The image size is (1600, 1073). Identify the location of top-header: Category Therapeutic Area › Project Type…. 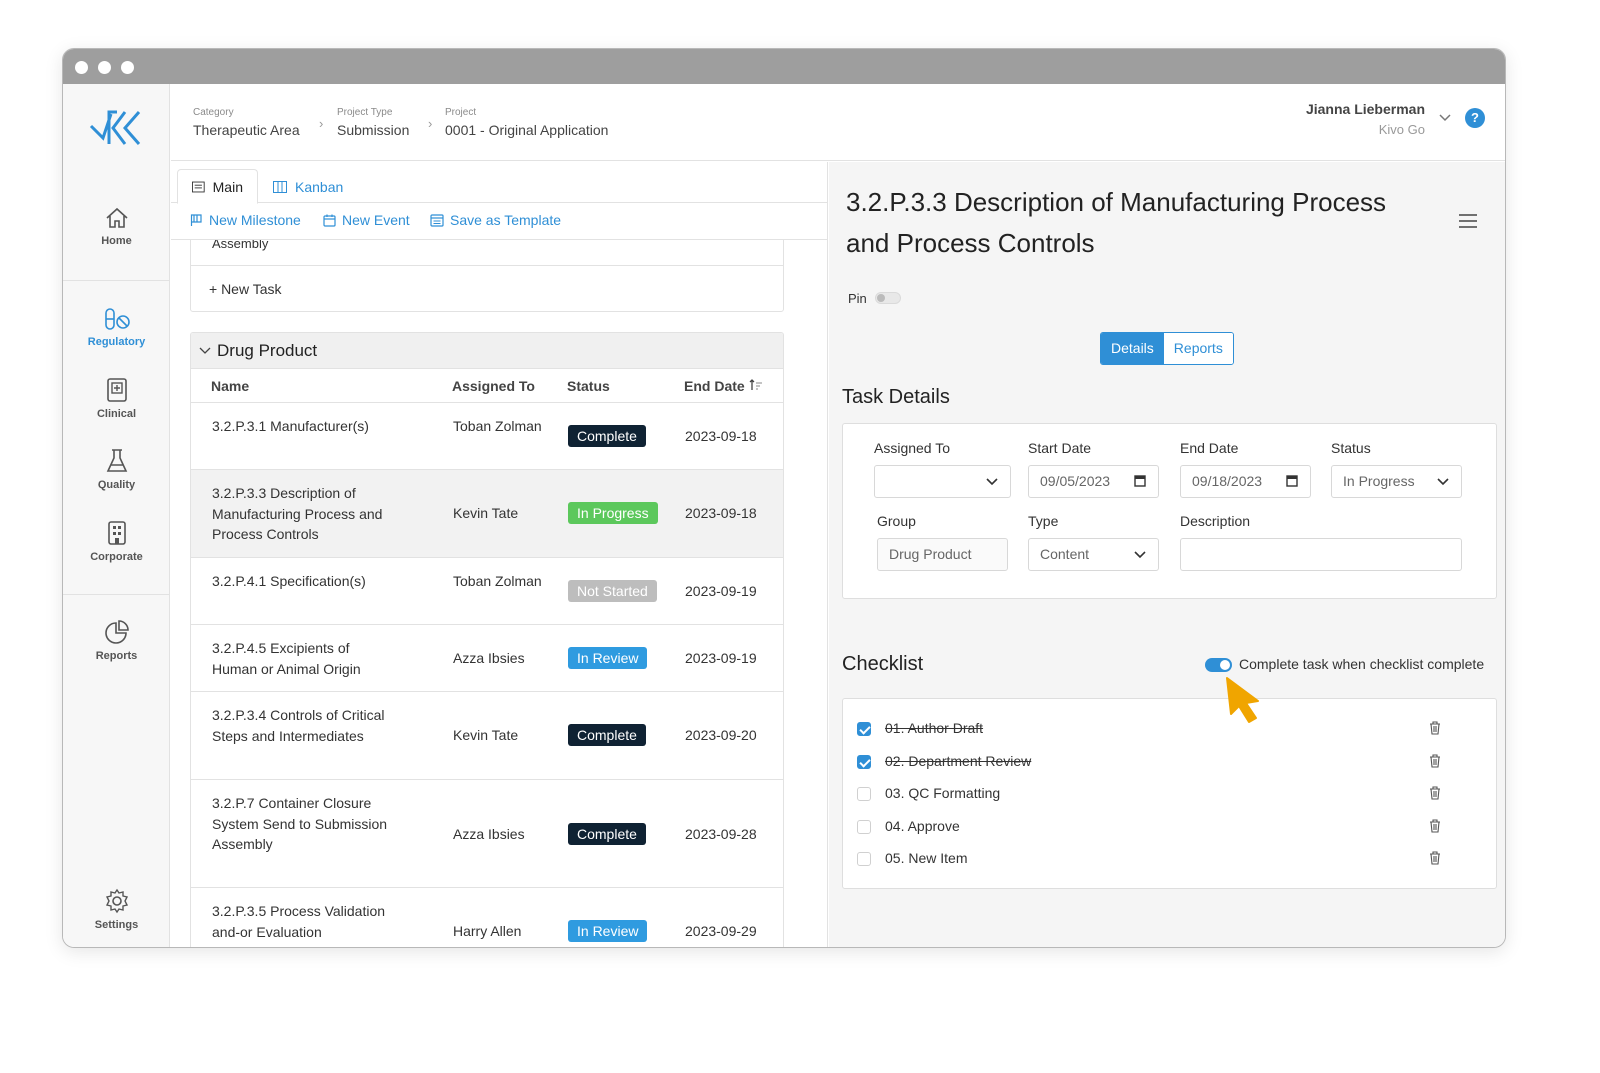
(838, 122).